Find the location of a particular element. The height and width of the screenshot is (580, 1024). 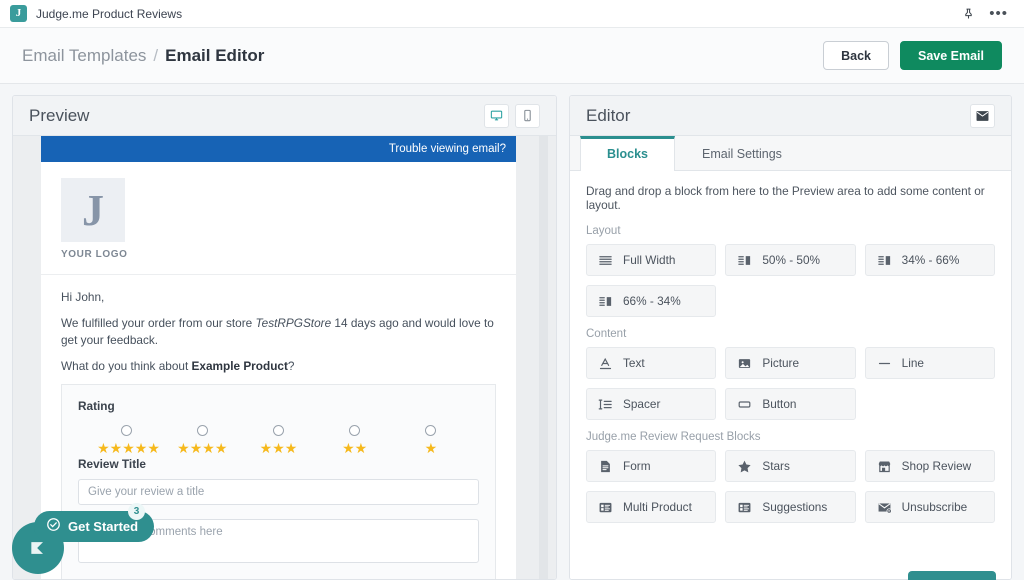

block-picture: Picture is located at coordinates (790, 363).